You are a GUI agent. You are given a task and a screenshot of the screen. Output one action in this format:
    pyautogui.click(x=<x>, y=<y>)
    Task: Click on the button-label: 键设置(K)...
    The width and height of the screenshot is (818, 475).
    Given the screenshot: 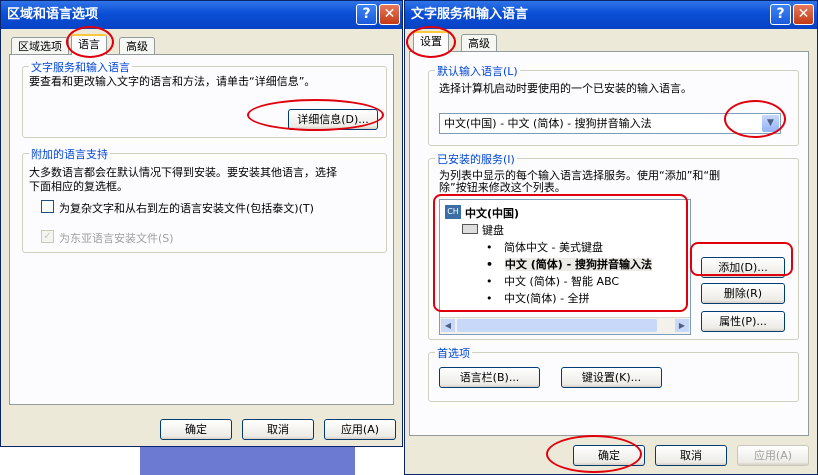 What is the action you would take?
    pyautogui.click(x=611, y=377)
    